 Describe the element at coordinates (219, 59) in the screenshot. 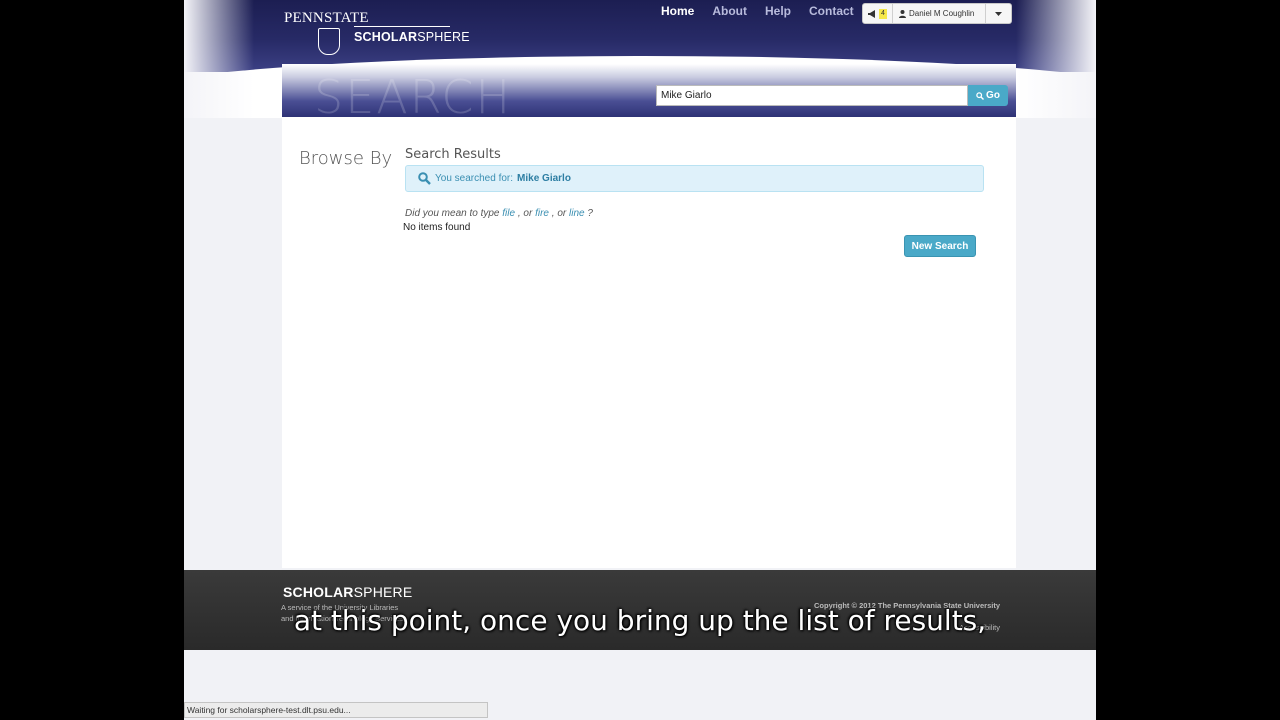

I see `header-left-fade` at that location.